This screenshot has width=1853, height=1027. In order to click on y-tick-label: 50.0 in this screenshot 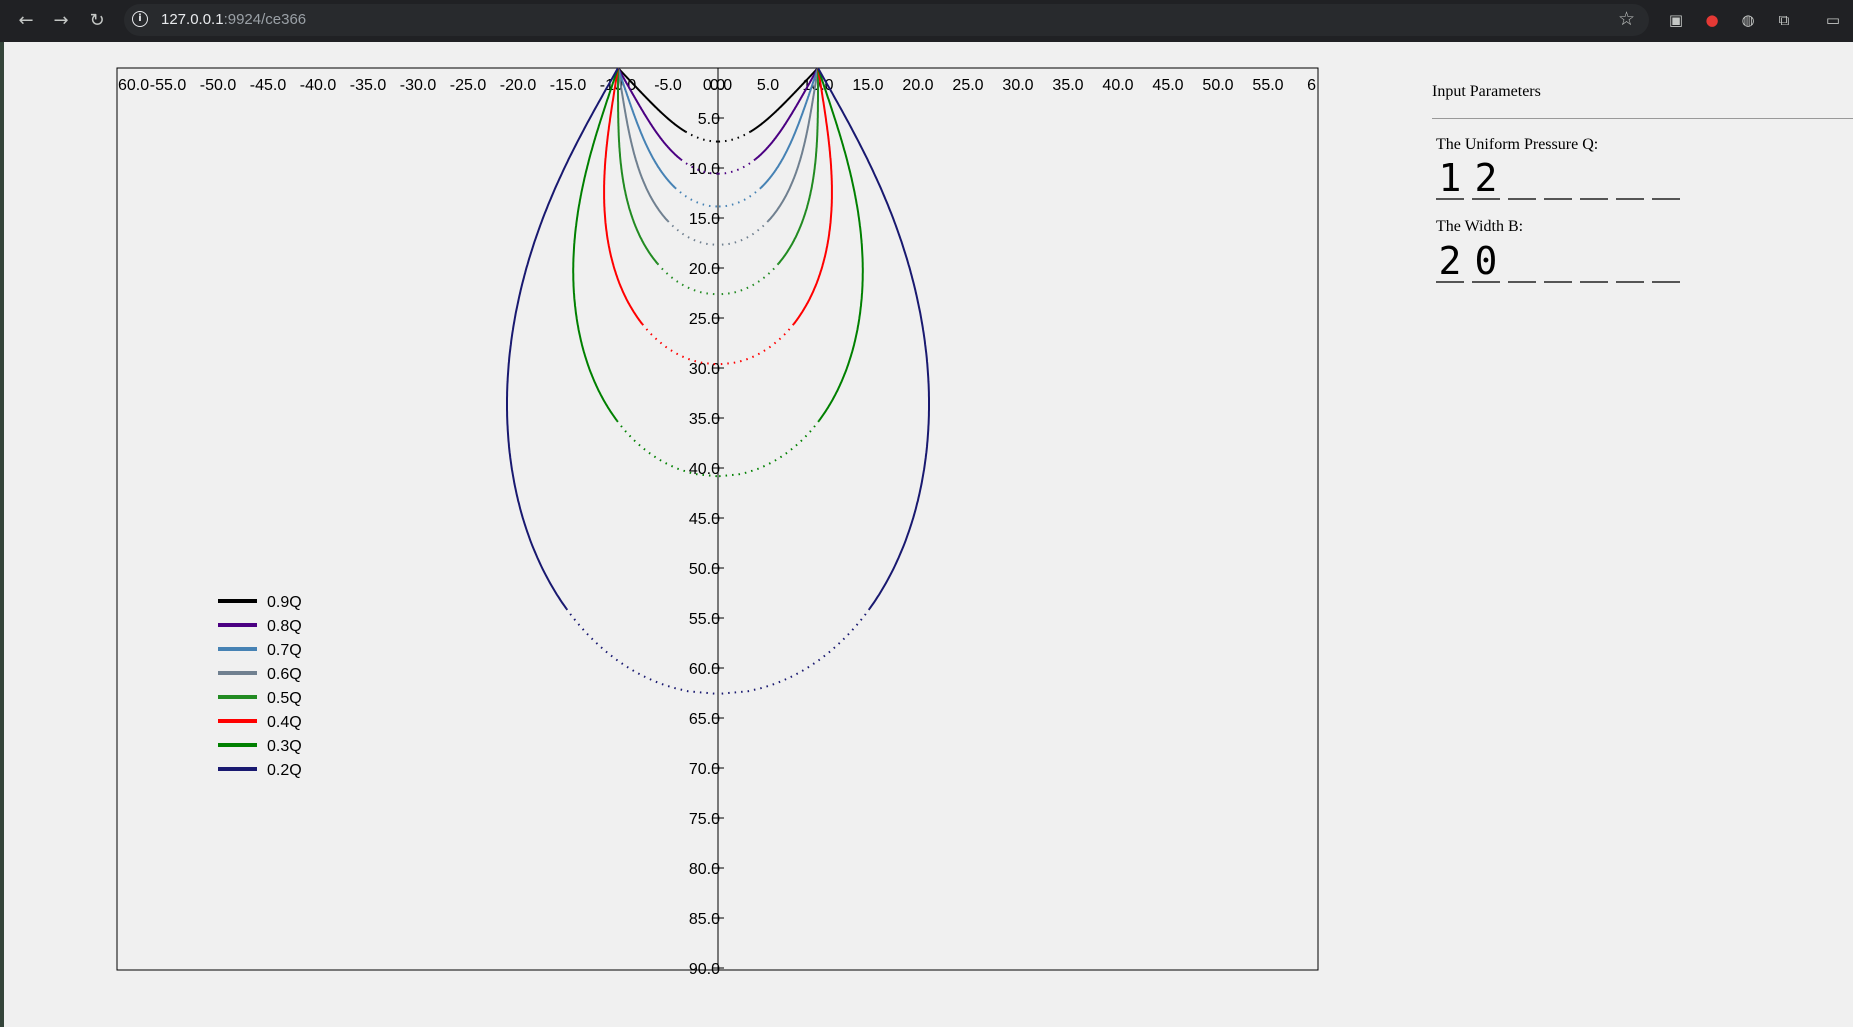, I will do `click(704, 569)`.